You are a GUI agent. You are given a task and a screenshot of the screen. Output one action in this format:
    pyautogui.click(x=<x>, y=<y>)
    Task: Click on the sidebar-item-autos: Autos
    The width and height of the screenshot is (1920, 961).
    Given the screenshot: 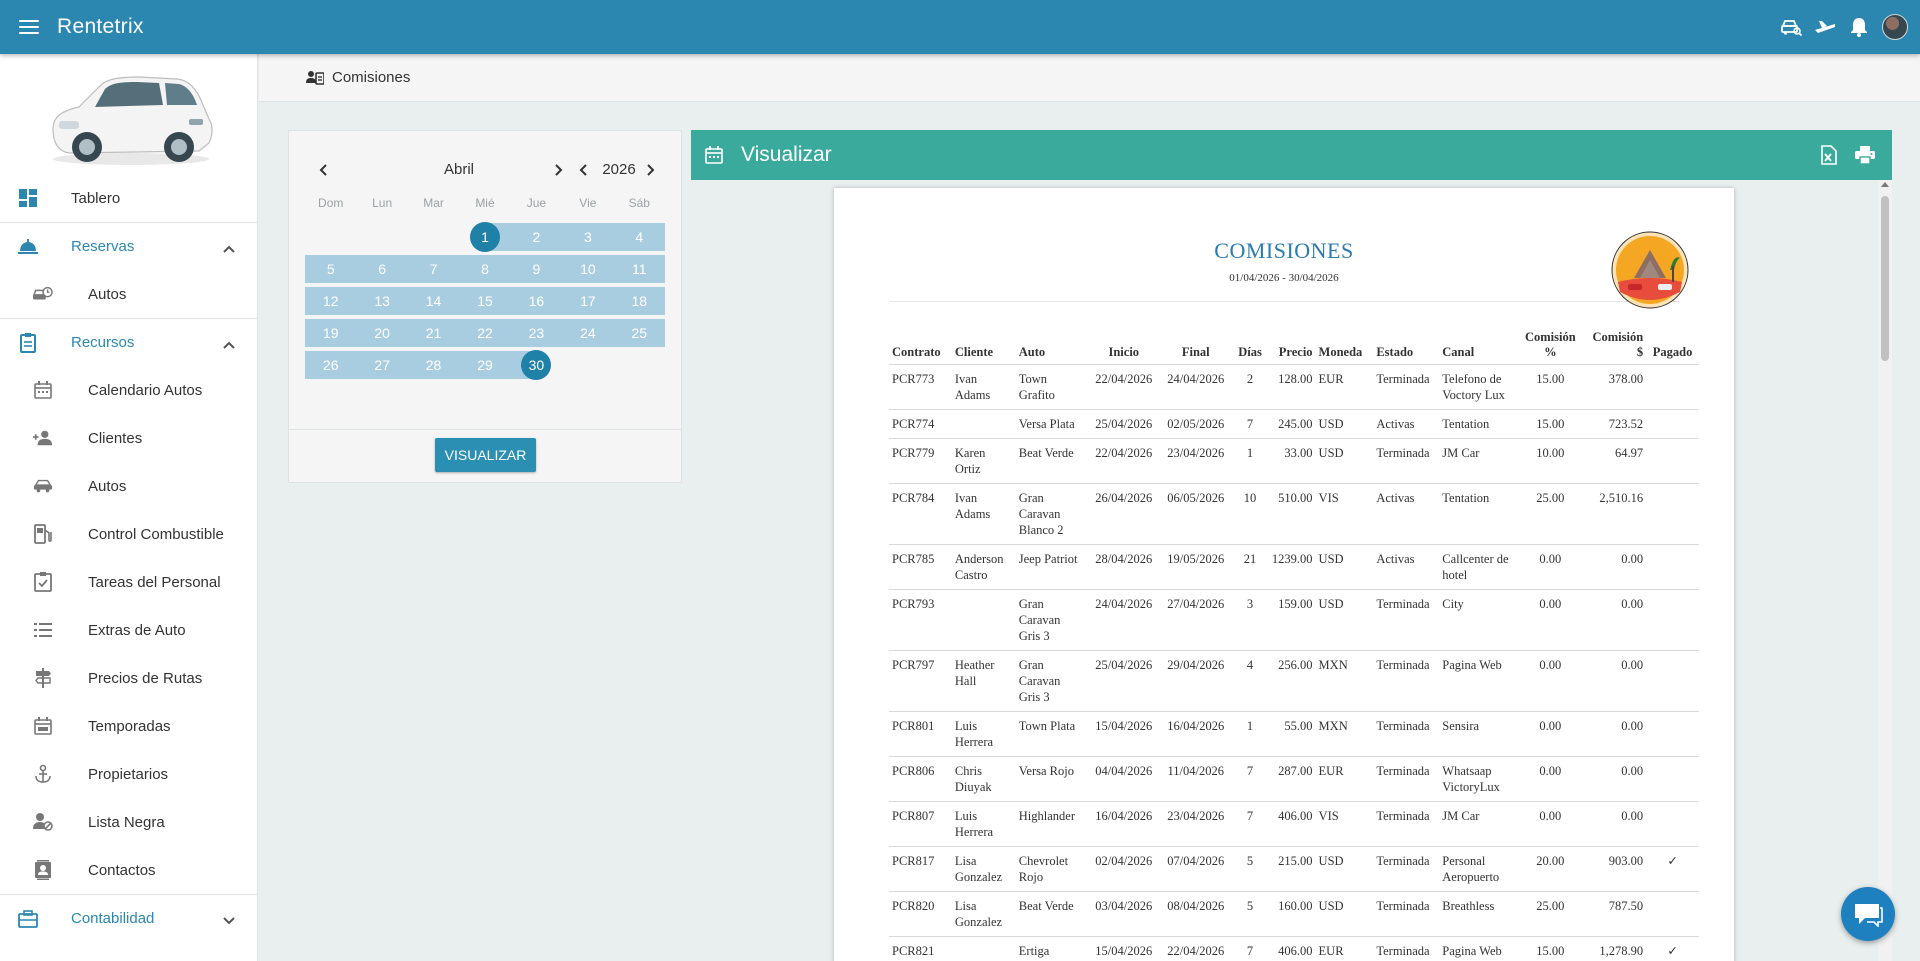 What is the action you would take?
    pyautogui.click(x=128, y=486)
    